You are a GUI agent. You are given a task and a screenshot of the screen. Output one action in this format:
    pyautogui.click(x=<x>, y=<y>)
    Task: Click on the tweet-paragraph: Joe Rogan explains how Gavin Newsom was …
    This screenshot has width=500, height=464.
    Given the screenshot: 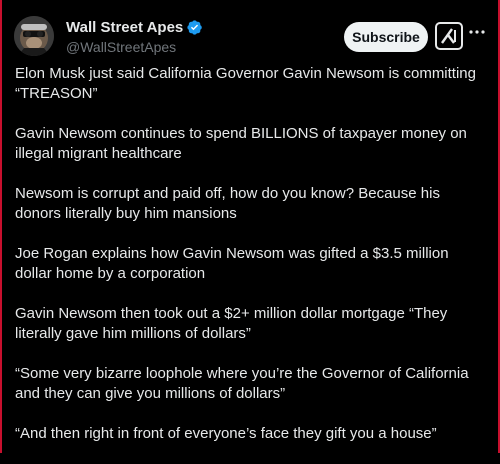 What is the action you would take?
    pyautogui.click(x=232, y=263)
    